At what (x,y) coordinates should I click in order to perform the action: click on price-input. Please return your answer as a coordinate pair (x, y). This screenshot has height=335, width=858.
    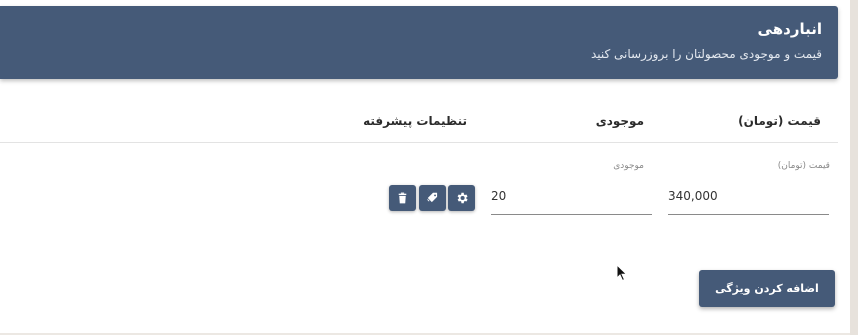
    Looking at the image, I should click on (748, 196).